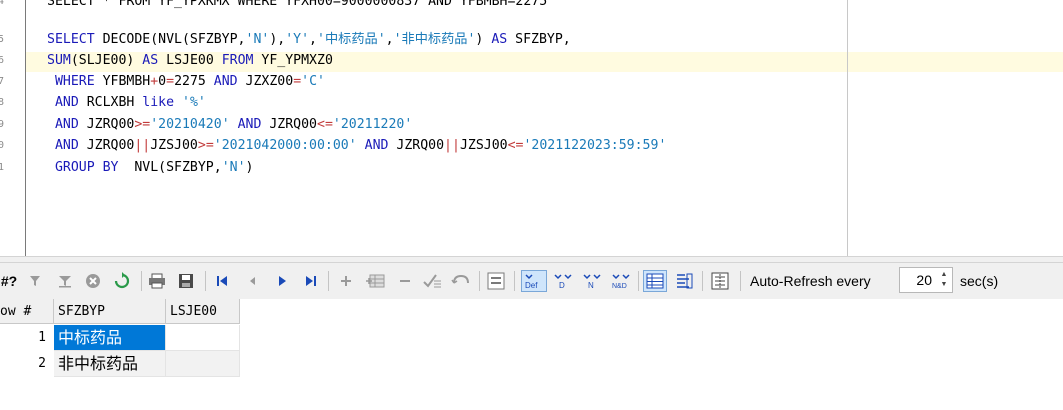 This screenshot has width=1063, height=410. I want to click on line-number: 1, so click(2, 167).